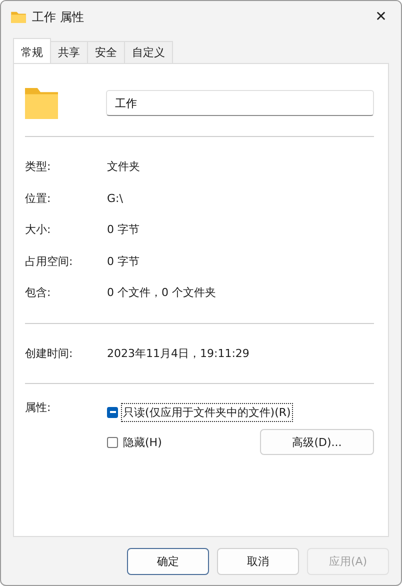 The image size is (402, 586). Describe the element at coordinates (38, 198) in the screenshot. I see `field-label: 位置:` at that location.